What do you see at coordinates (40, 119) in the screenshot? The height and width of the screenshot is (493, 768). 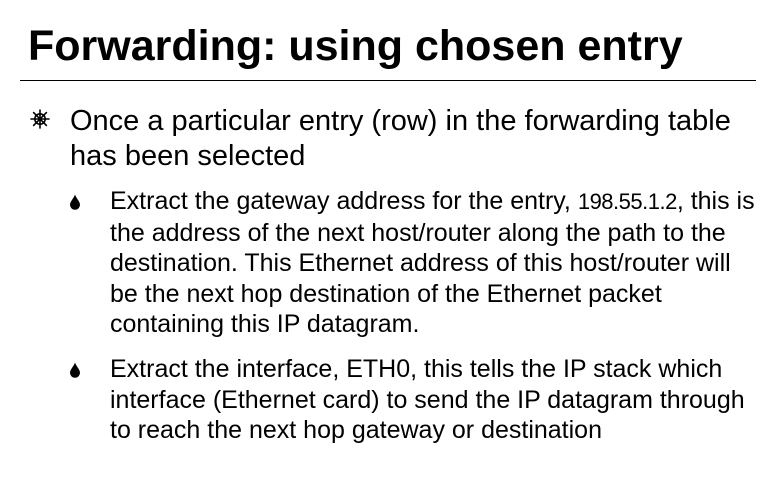 I see `asterisk-bullet-icon` at bounding box center [40, 119].